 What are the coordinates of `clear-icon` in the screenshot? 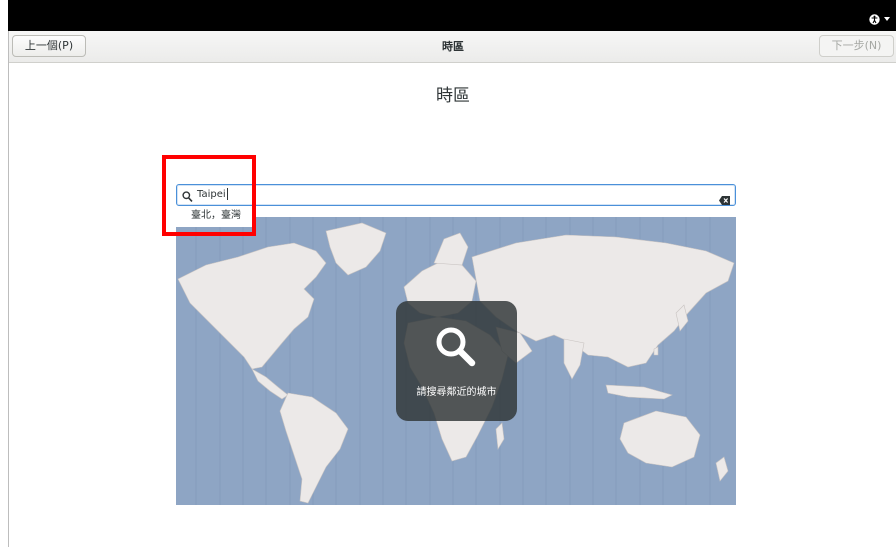 It's located at (724, 199).